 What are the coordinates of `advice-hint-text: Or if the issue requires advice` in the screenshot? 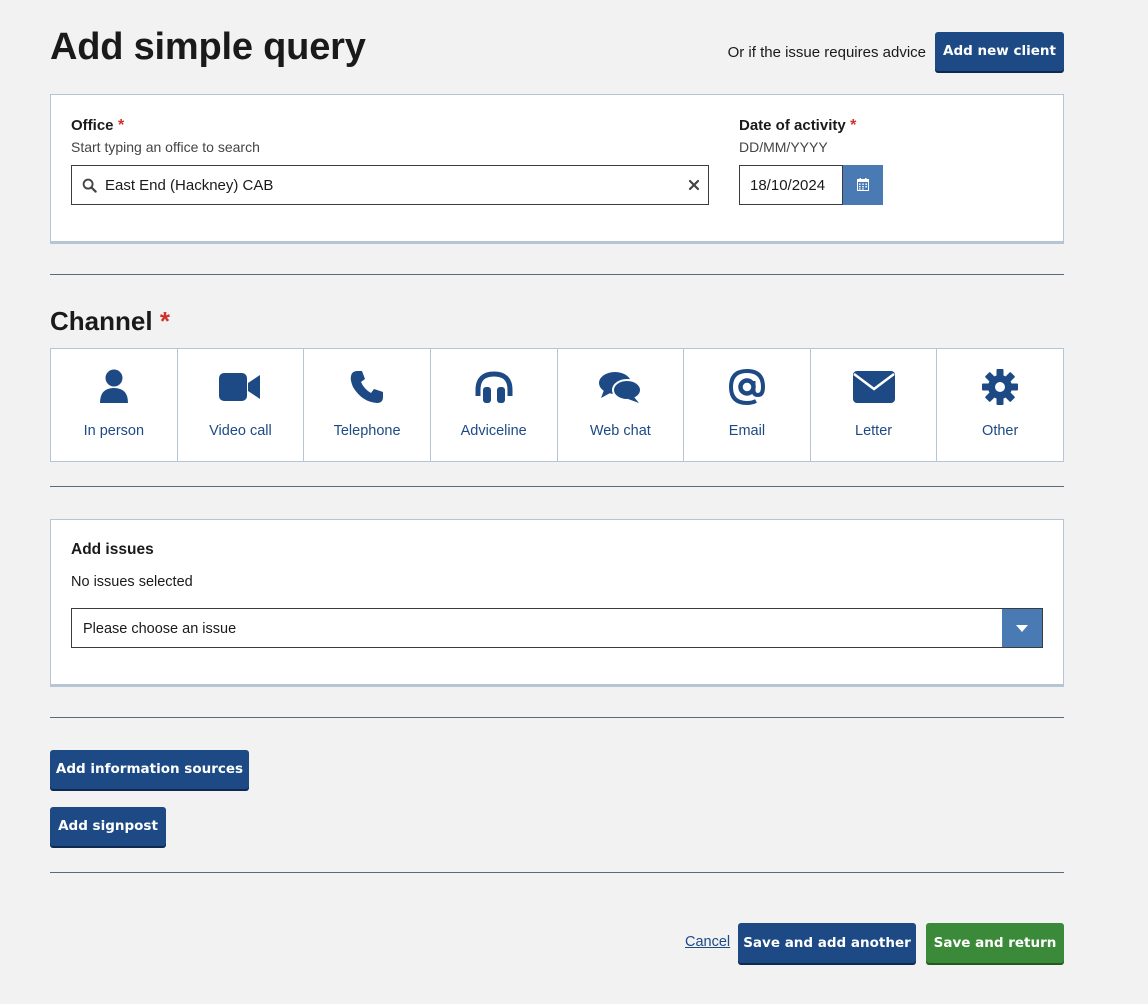 It's located at (826, 52).